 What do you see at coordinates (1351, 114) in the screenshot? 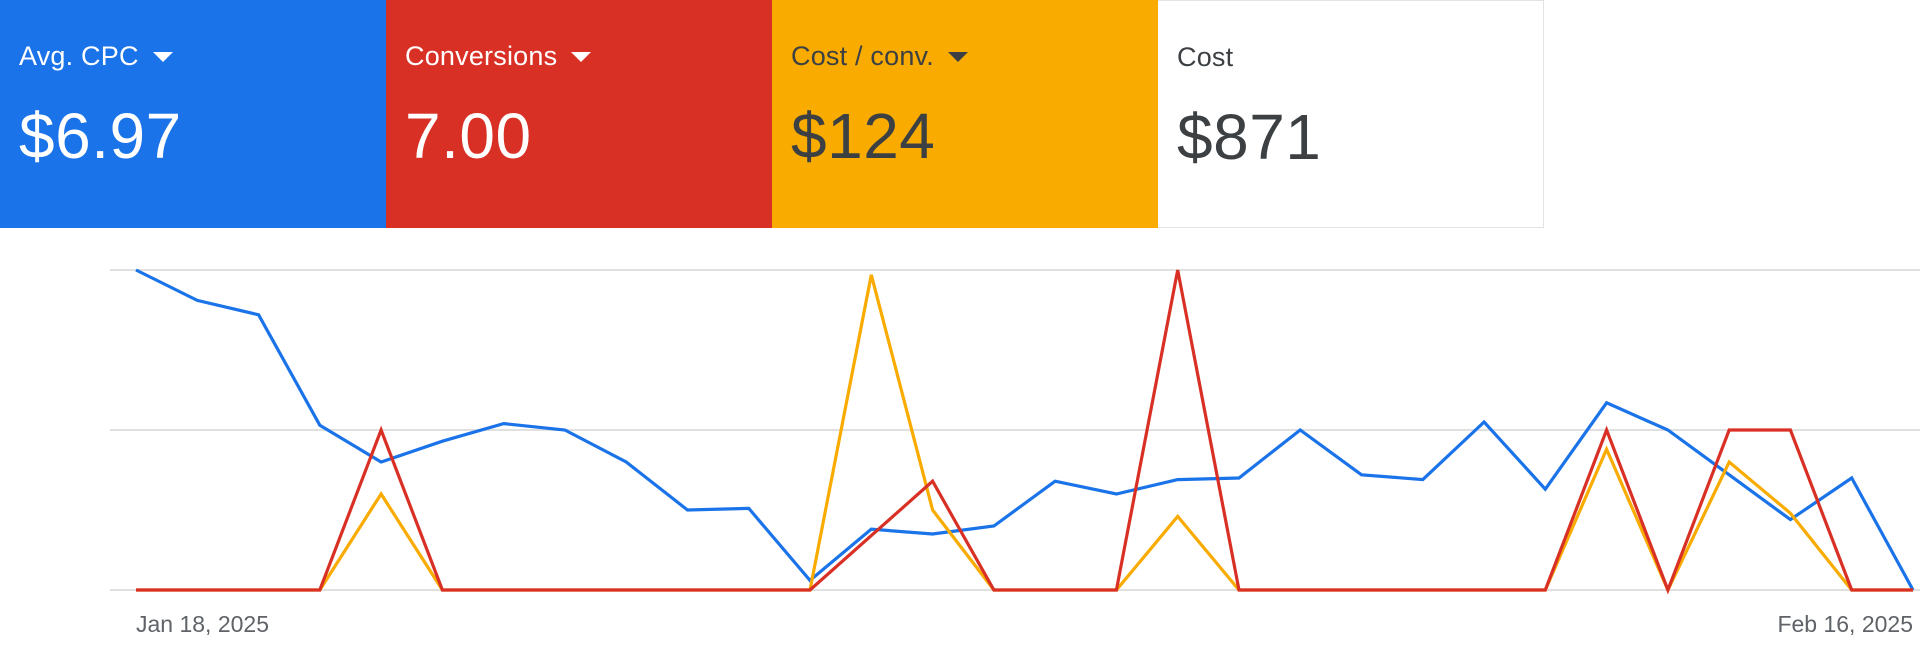
I see `metric-card-cost: Cost $871` at bounding box center [1351, 114].